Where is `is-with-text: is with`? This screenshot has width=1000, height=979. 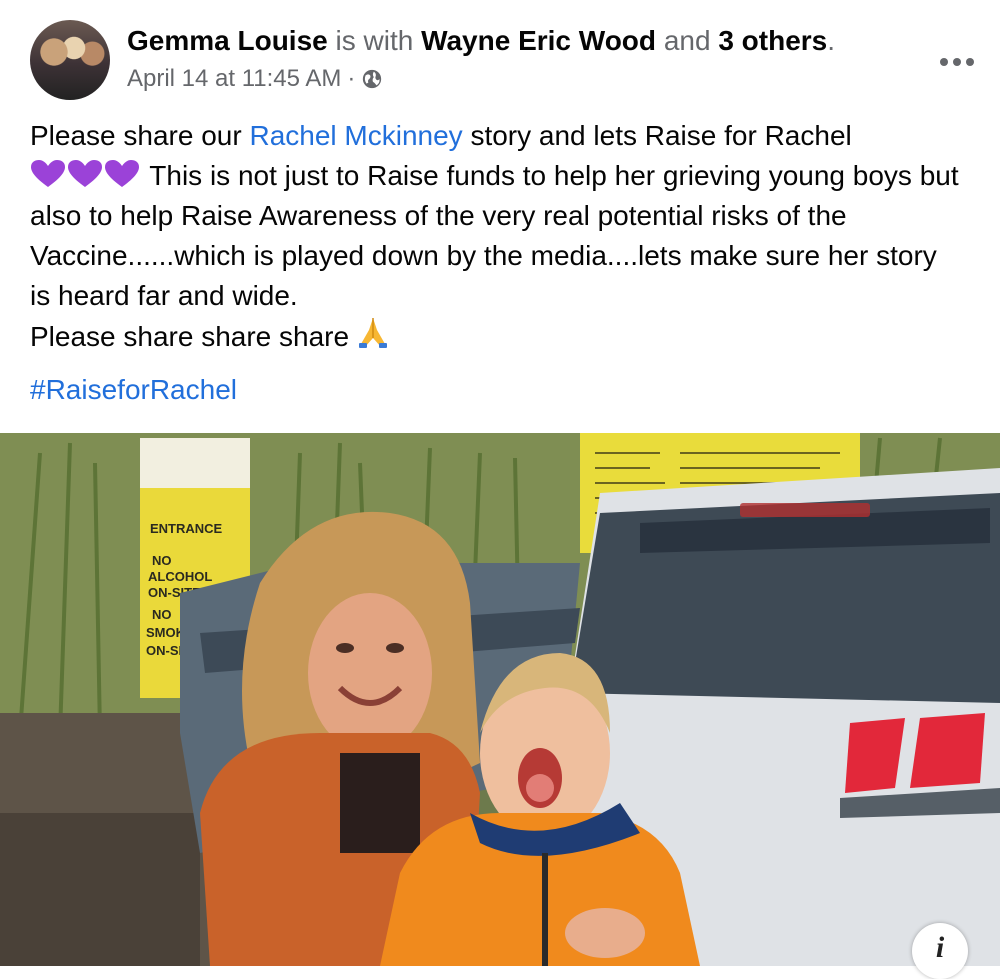
is-with-text: is with is located at coordinates (374, 40).